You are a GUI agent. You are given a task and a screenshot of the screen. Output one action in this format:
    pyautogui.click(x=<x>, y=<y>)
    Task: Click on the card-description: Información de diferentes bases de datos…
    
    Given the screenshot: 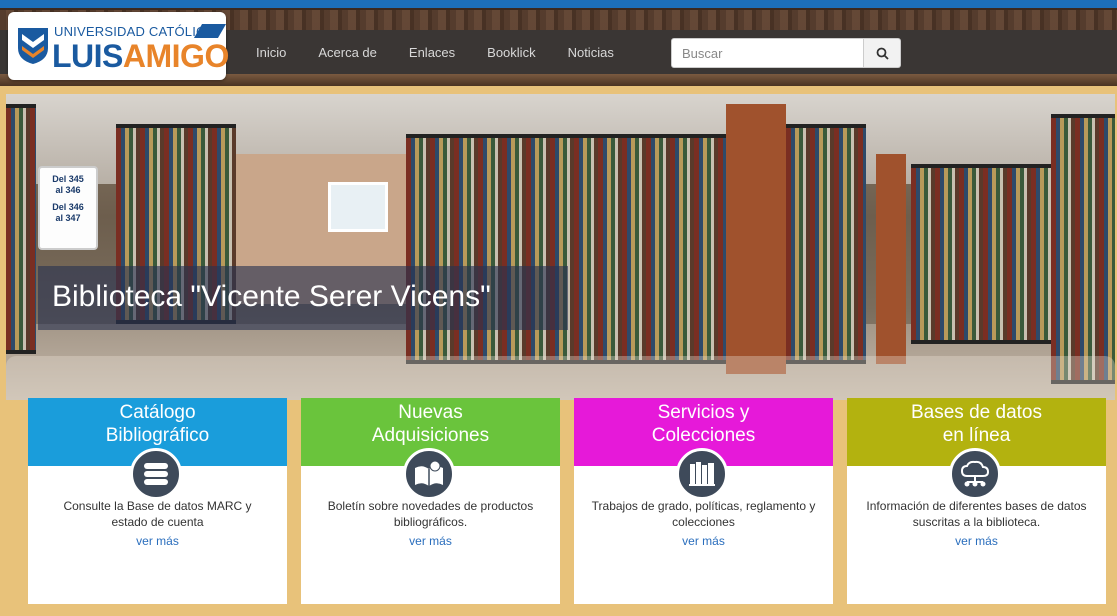 What is the action you would take?
    pyautogui.click(x=976, y=514)
    